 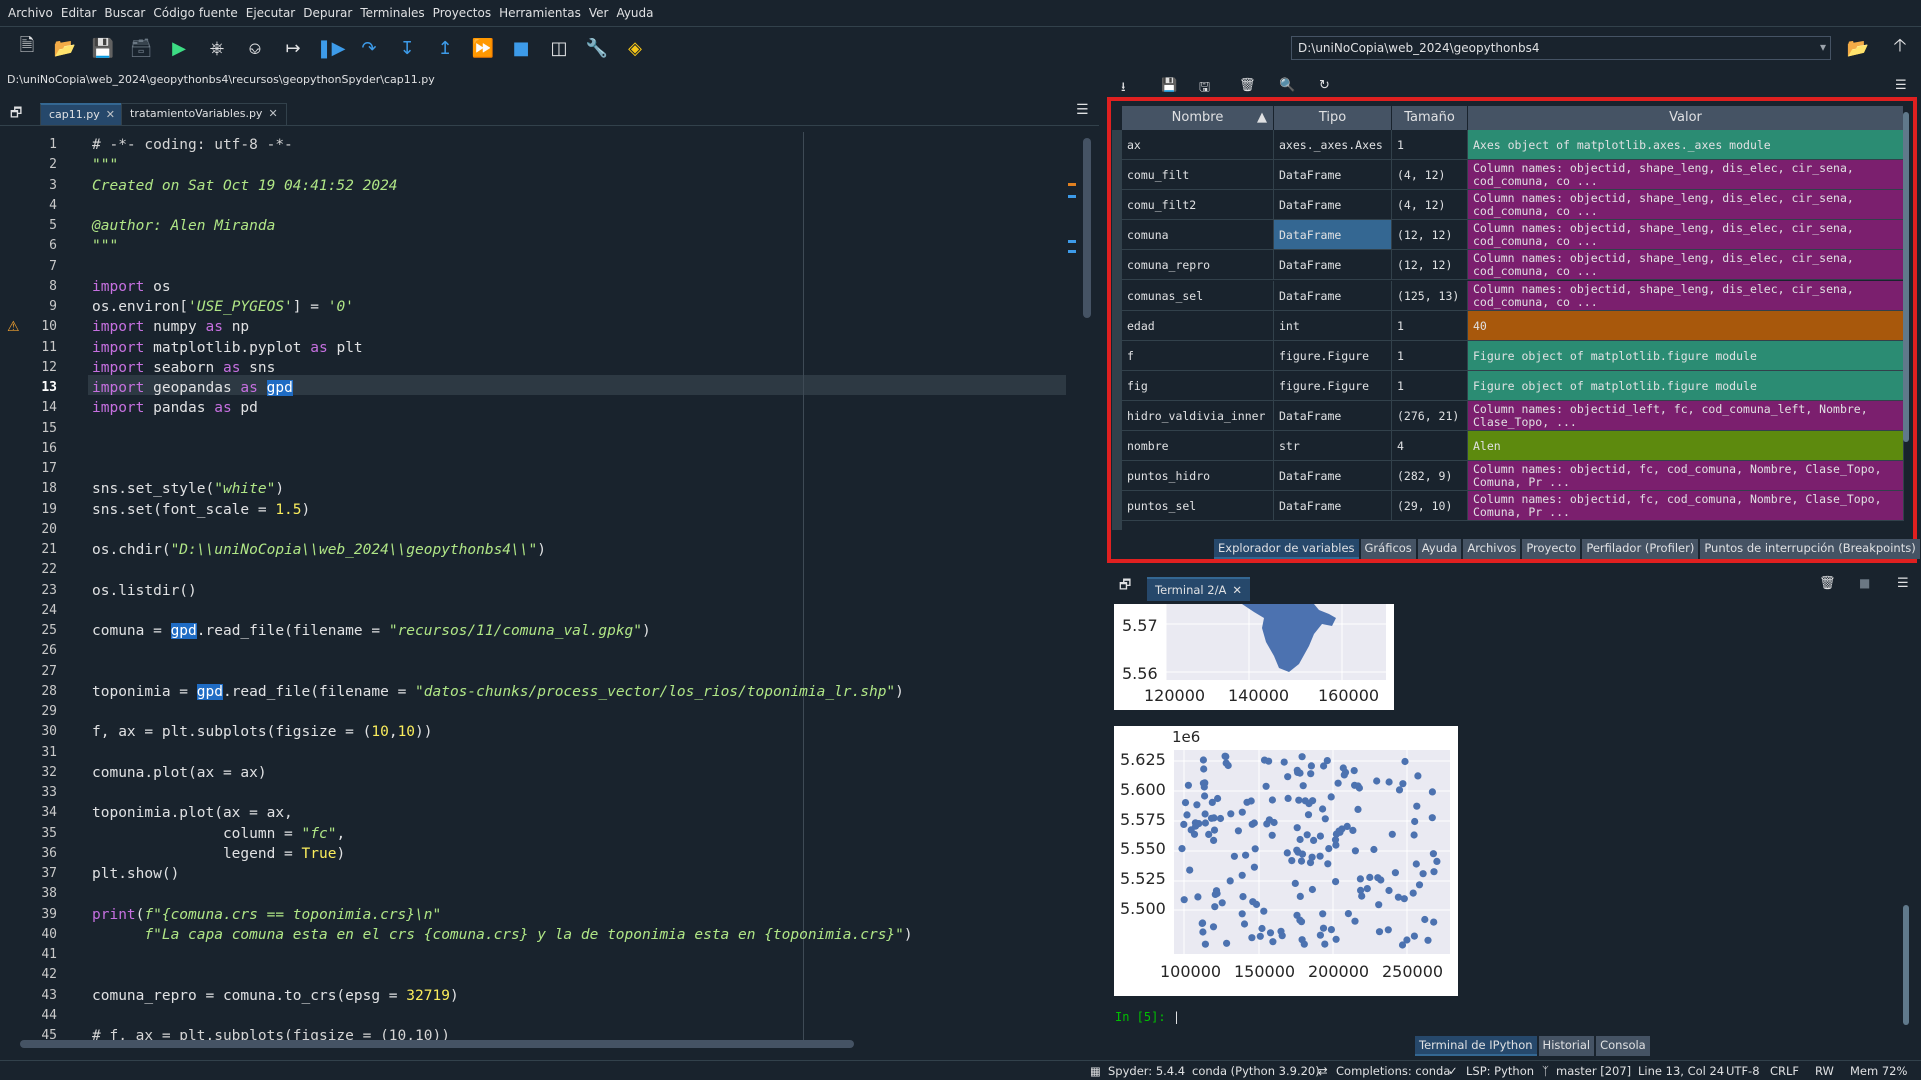 What do you see at coordinates (1198, 118) in the screenshot?
I see `column-header-name: Nombre ▲` at bounding box center [1198, 118].